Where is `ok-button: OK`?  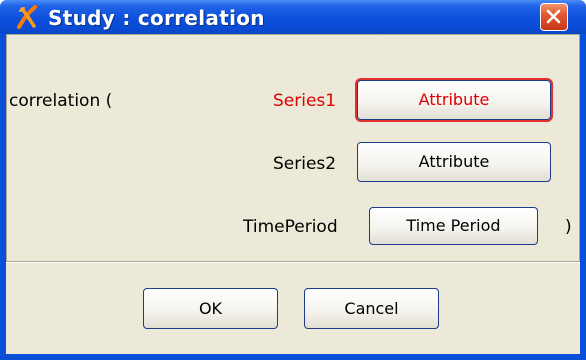
ok-button: OK is located at coordinates (210, 308).